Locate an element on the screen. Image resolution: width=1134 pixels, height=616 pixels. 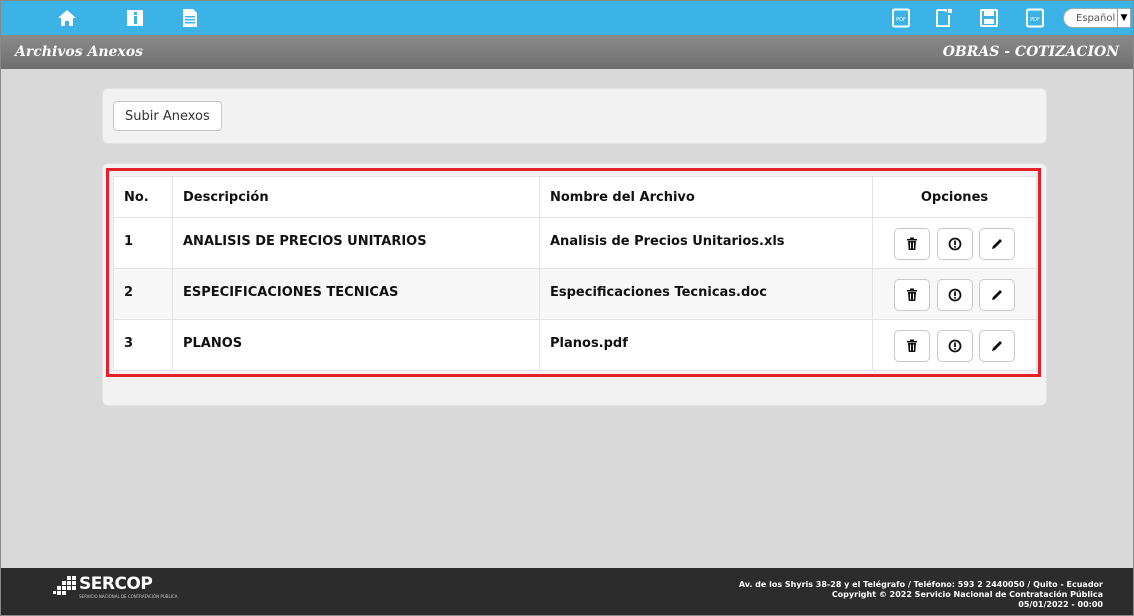
upload-panel: Subir Anexos is located at coordinates (574, 116).